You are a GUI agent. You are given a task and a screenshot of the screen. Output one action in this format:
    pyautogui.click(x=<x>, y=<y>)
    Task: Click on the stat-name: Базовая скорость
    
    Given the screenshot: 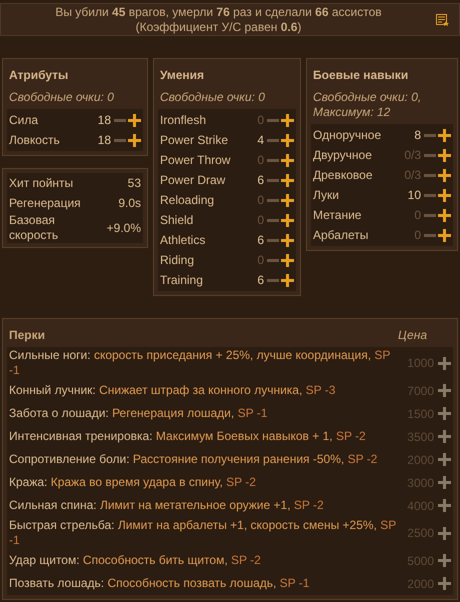 What is the action you would take?
    pyautogui.click(x=34, y=228)
    